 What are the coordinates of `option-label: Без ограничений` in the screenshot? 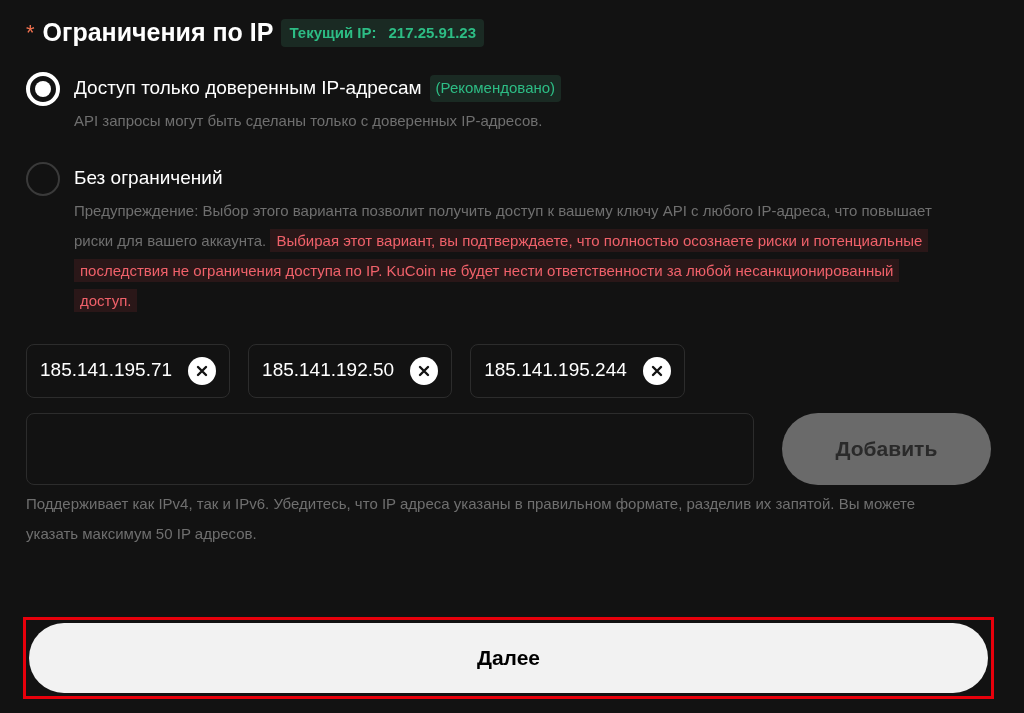 It's located at (148, 178).